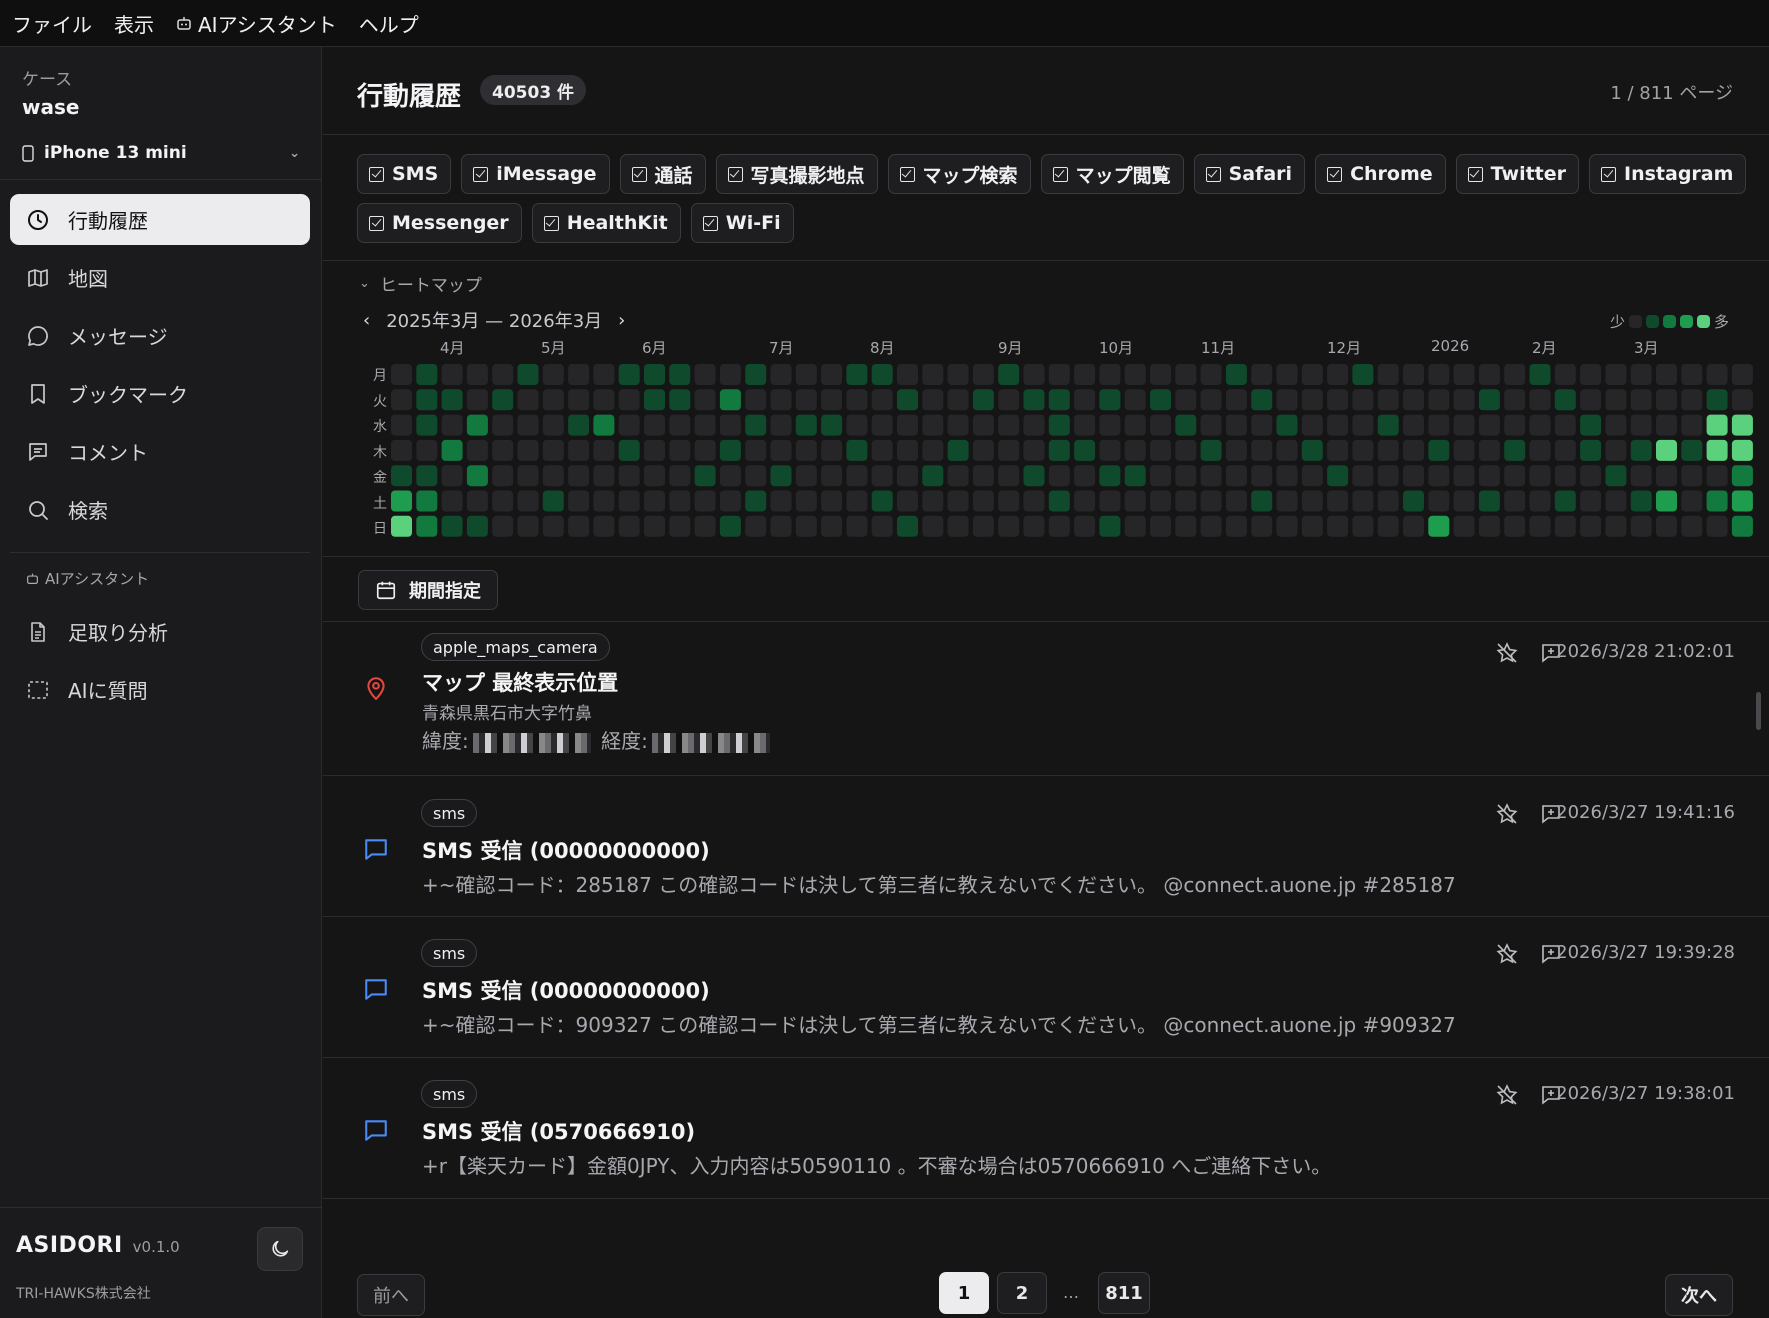  I want to click on page-button-1: 1, so click(964, 1293).